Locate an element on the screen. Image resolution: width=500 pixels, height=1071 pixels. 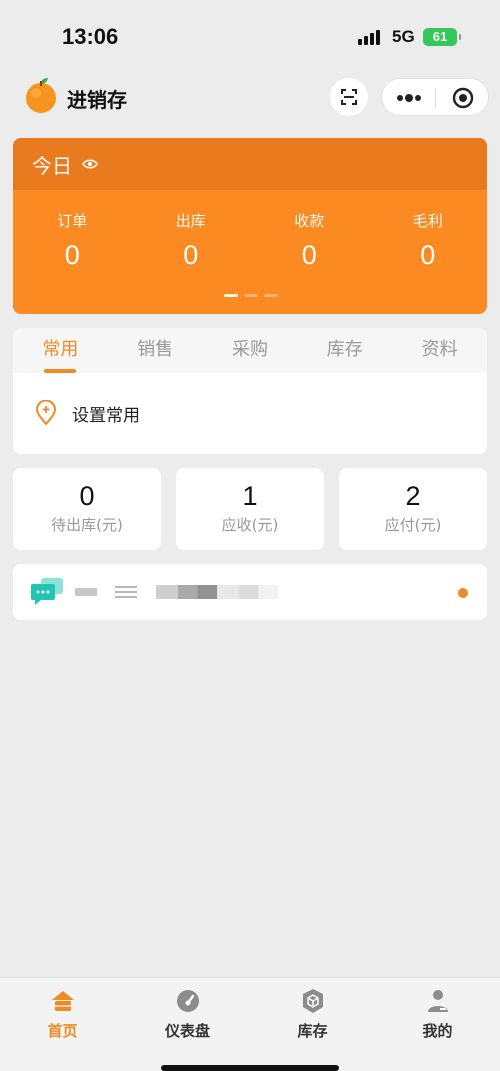
carousel-indicator is located at coordinates (251, 295).